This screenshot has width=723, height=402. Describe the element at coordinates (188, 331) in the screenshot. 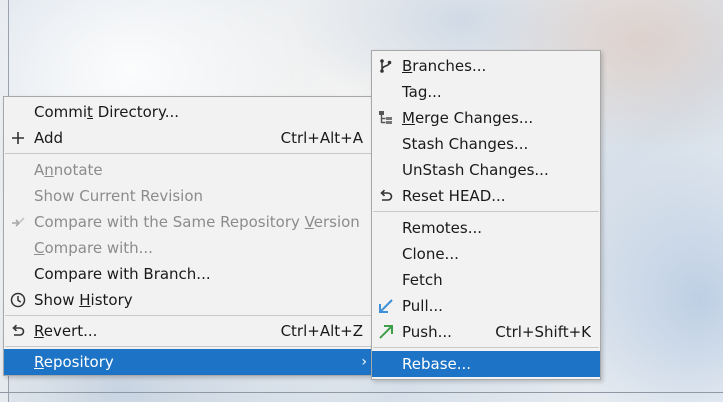

I see `menu-item-revert: Revert... Ctrl+Alt+Z` at that location.